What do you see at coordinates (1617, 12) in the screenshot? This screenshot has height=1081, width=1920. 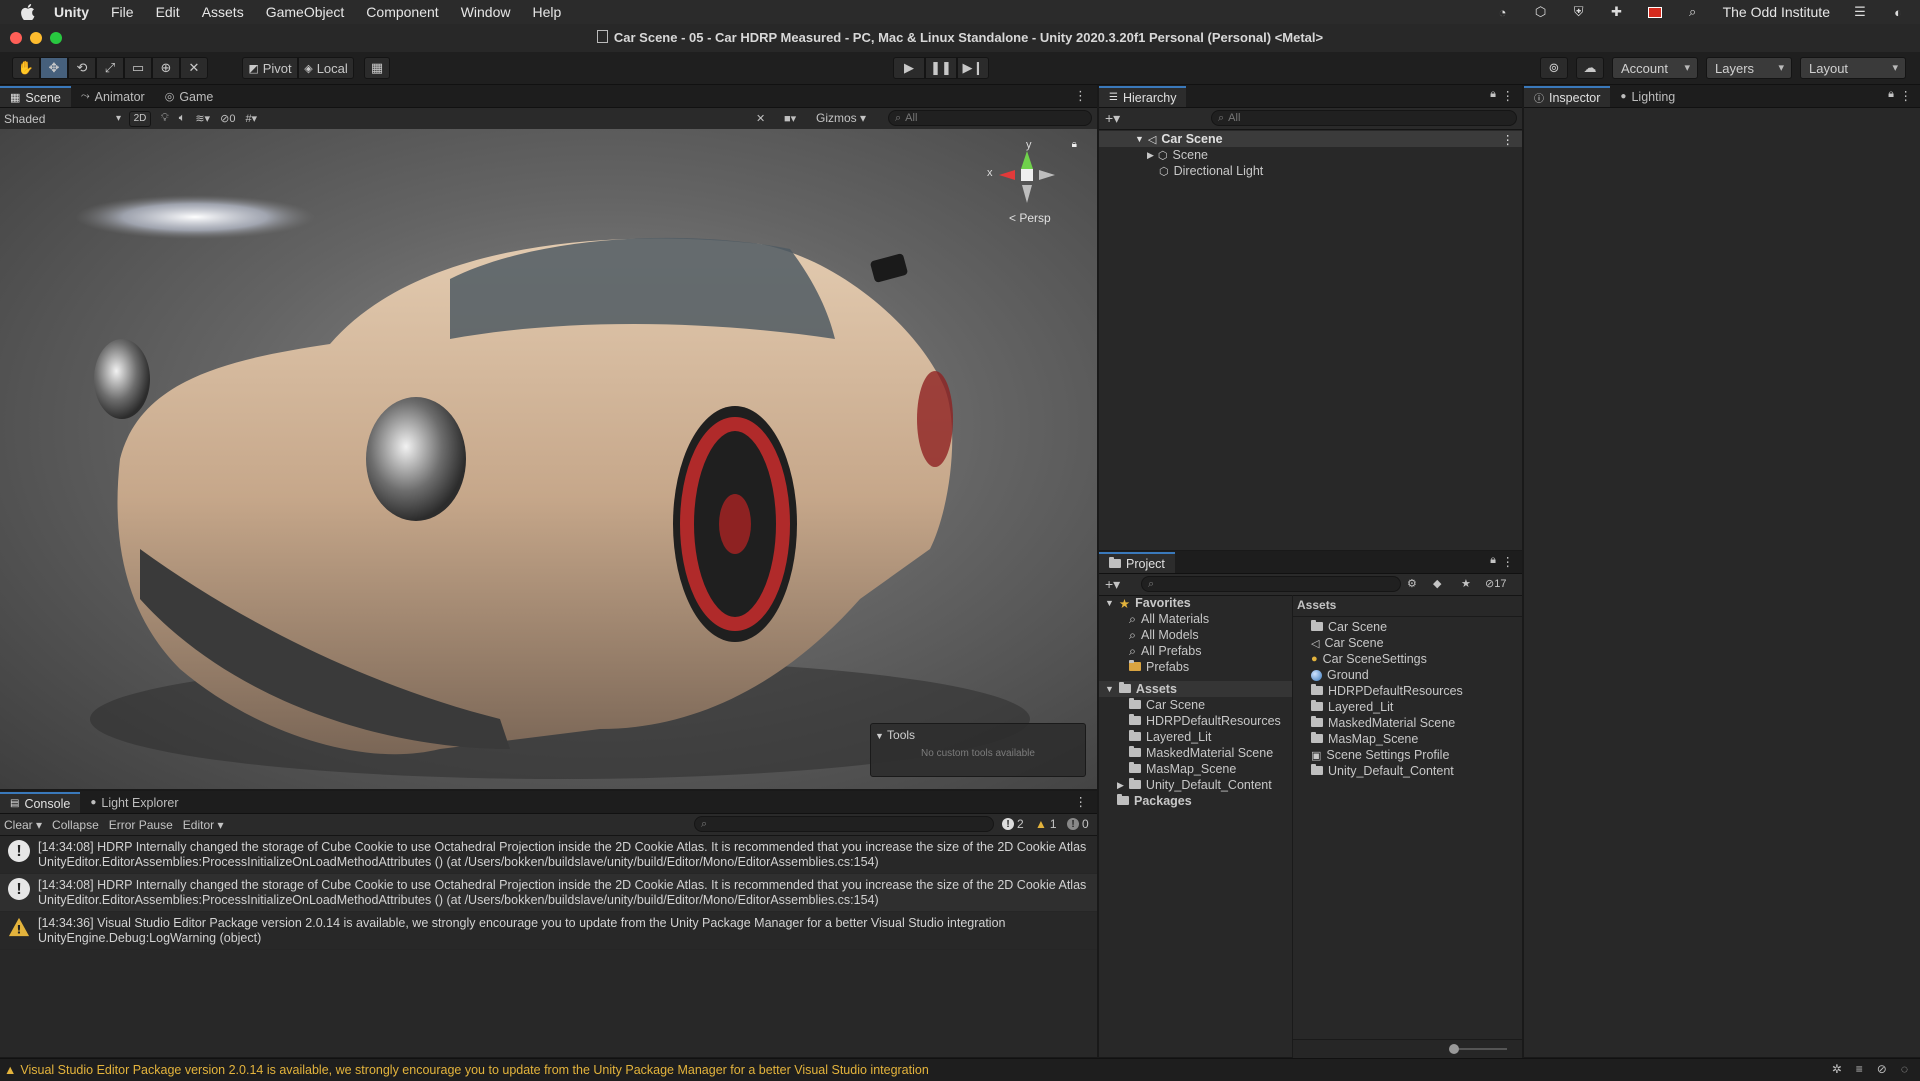 I see `plus-cross-icon: ✚` at bounding box center [1617, 12].